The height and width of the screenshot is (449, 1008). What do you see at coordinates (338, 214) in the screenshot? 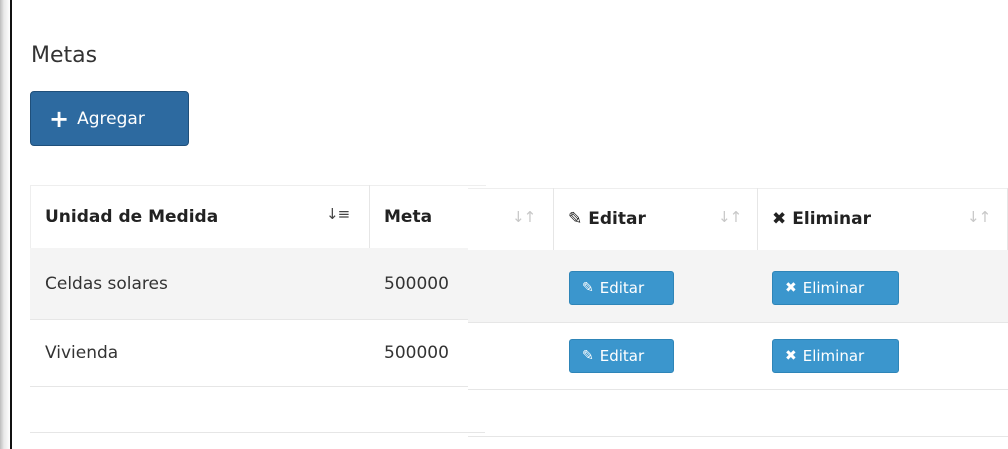
I see `sort-asc-icon: ↓≡` at bounding box center [338, 214].